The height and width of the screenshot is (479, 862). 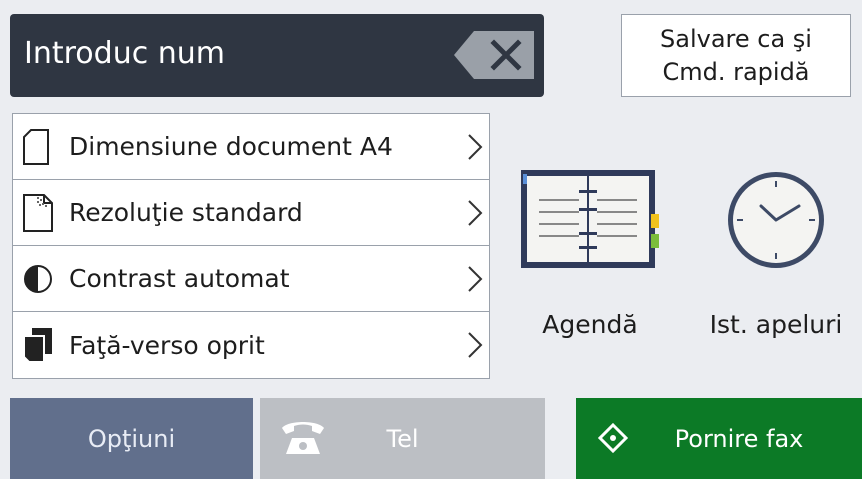 I want to click on fax-number-input: Introduc num, so click(x=277, y=55).